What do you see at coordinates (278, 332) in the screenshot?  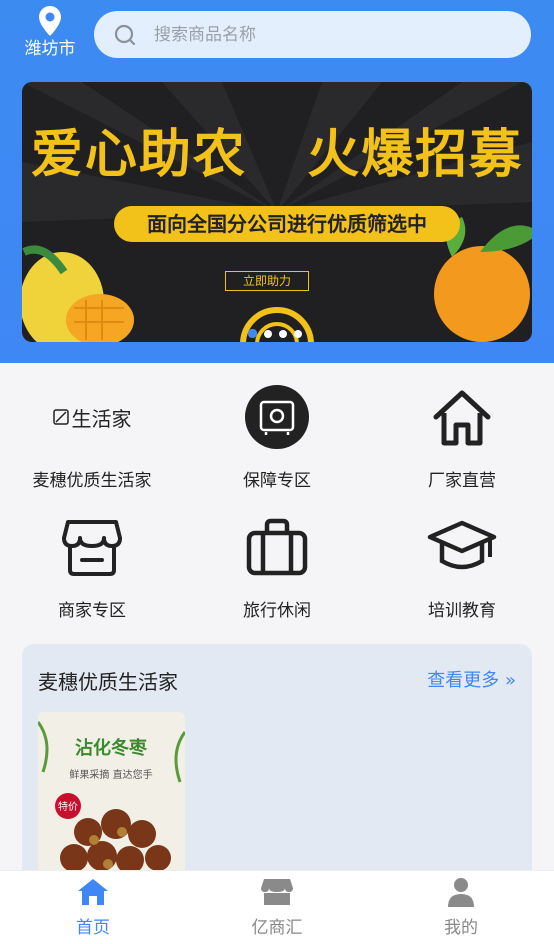 I see `banner-pagination` at bounding box center [278, 332].